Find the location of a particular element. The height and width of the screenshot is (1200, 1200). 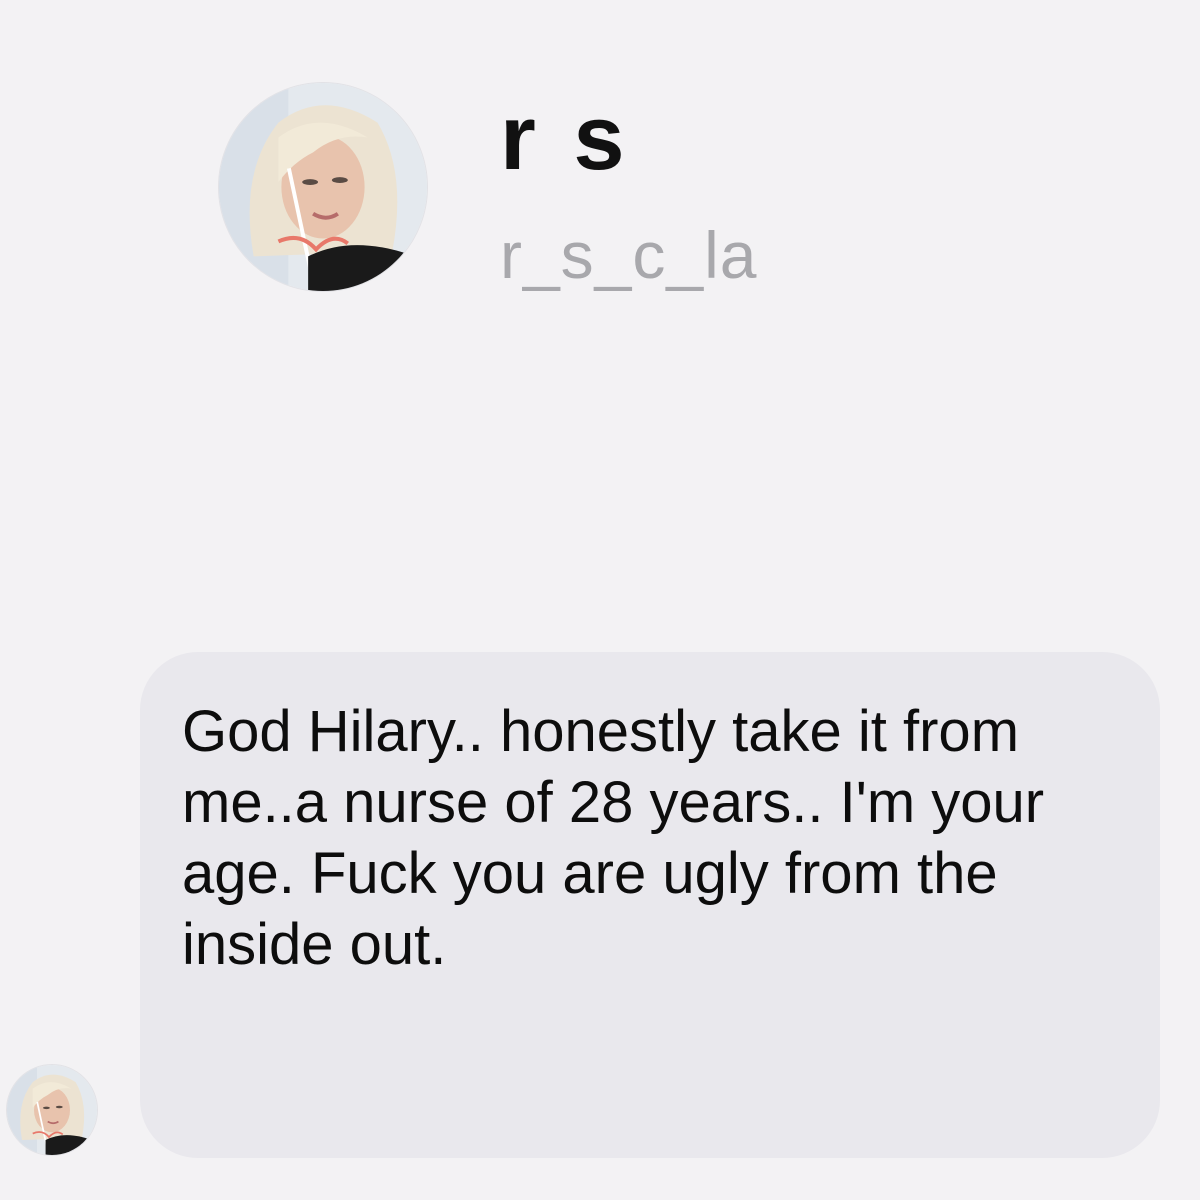

username: r_s_c_la is located at coordinates (629, 255).